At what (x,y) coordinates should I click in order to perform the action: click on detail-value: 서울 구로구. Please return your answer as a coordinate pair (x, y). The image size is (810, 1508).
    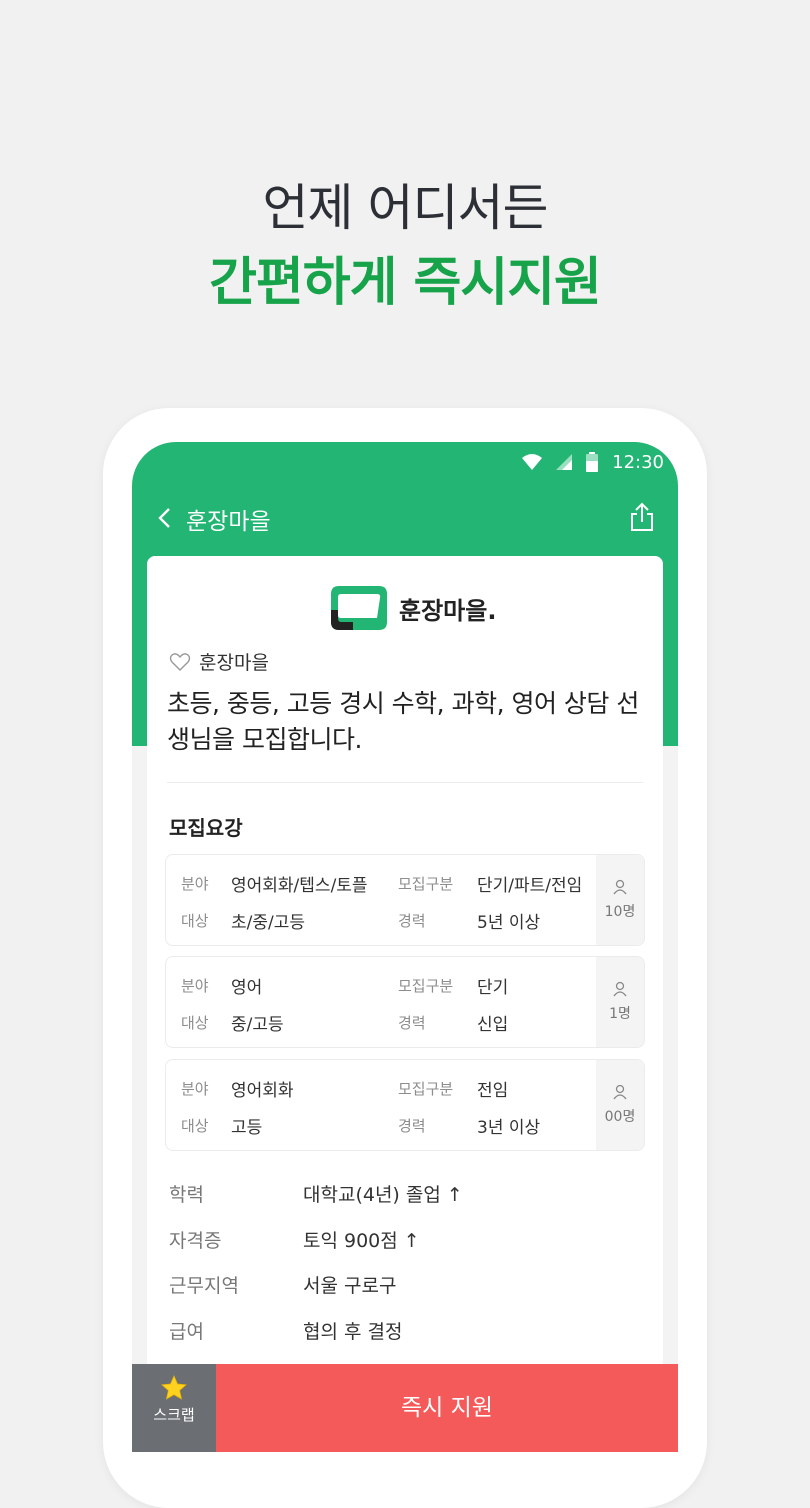
    Looking at the image, I should click on (350, 1286).